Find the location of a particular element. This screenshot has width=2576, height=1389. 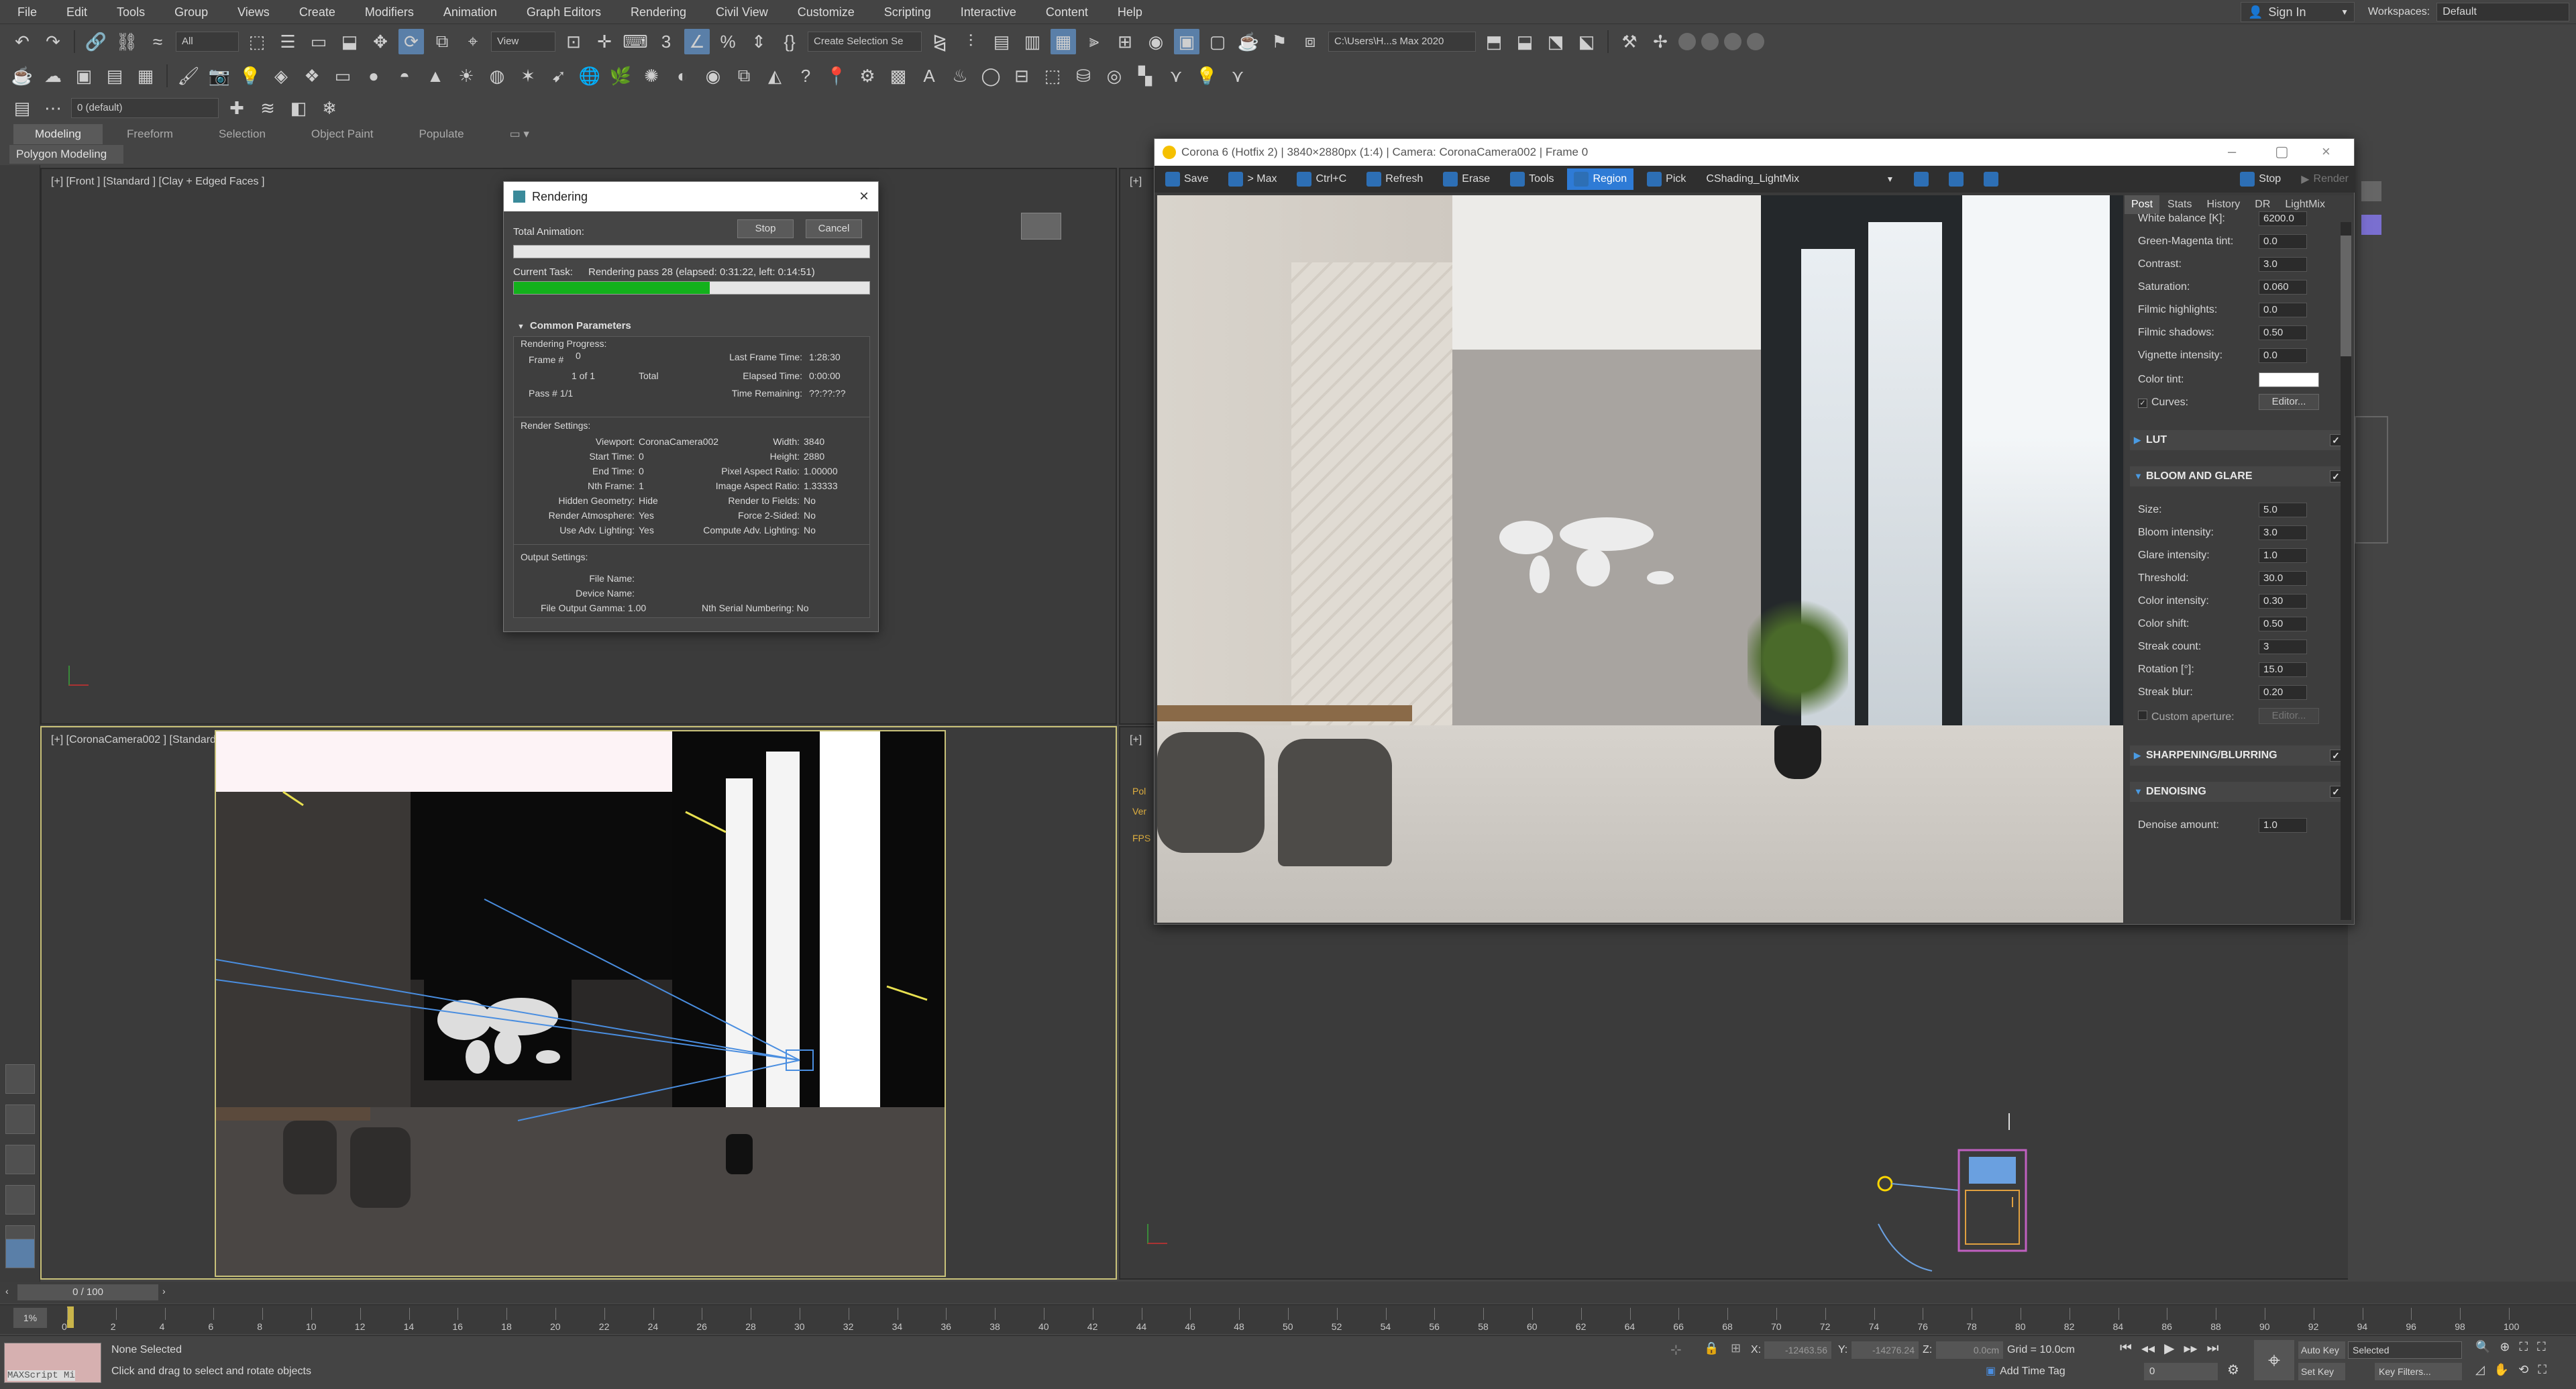

pivot-center-icon: ⊡ is located at coordinates (573, 42).